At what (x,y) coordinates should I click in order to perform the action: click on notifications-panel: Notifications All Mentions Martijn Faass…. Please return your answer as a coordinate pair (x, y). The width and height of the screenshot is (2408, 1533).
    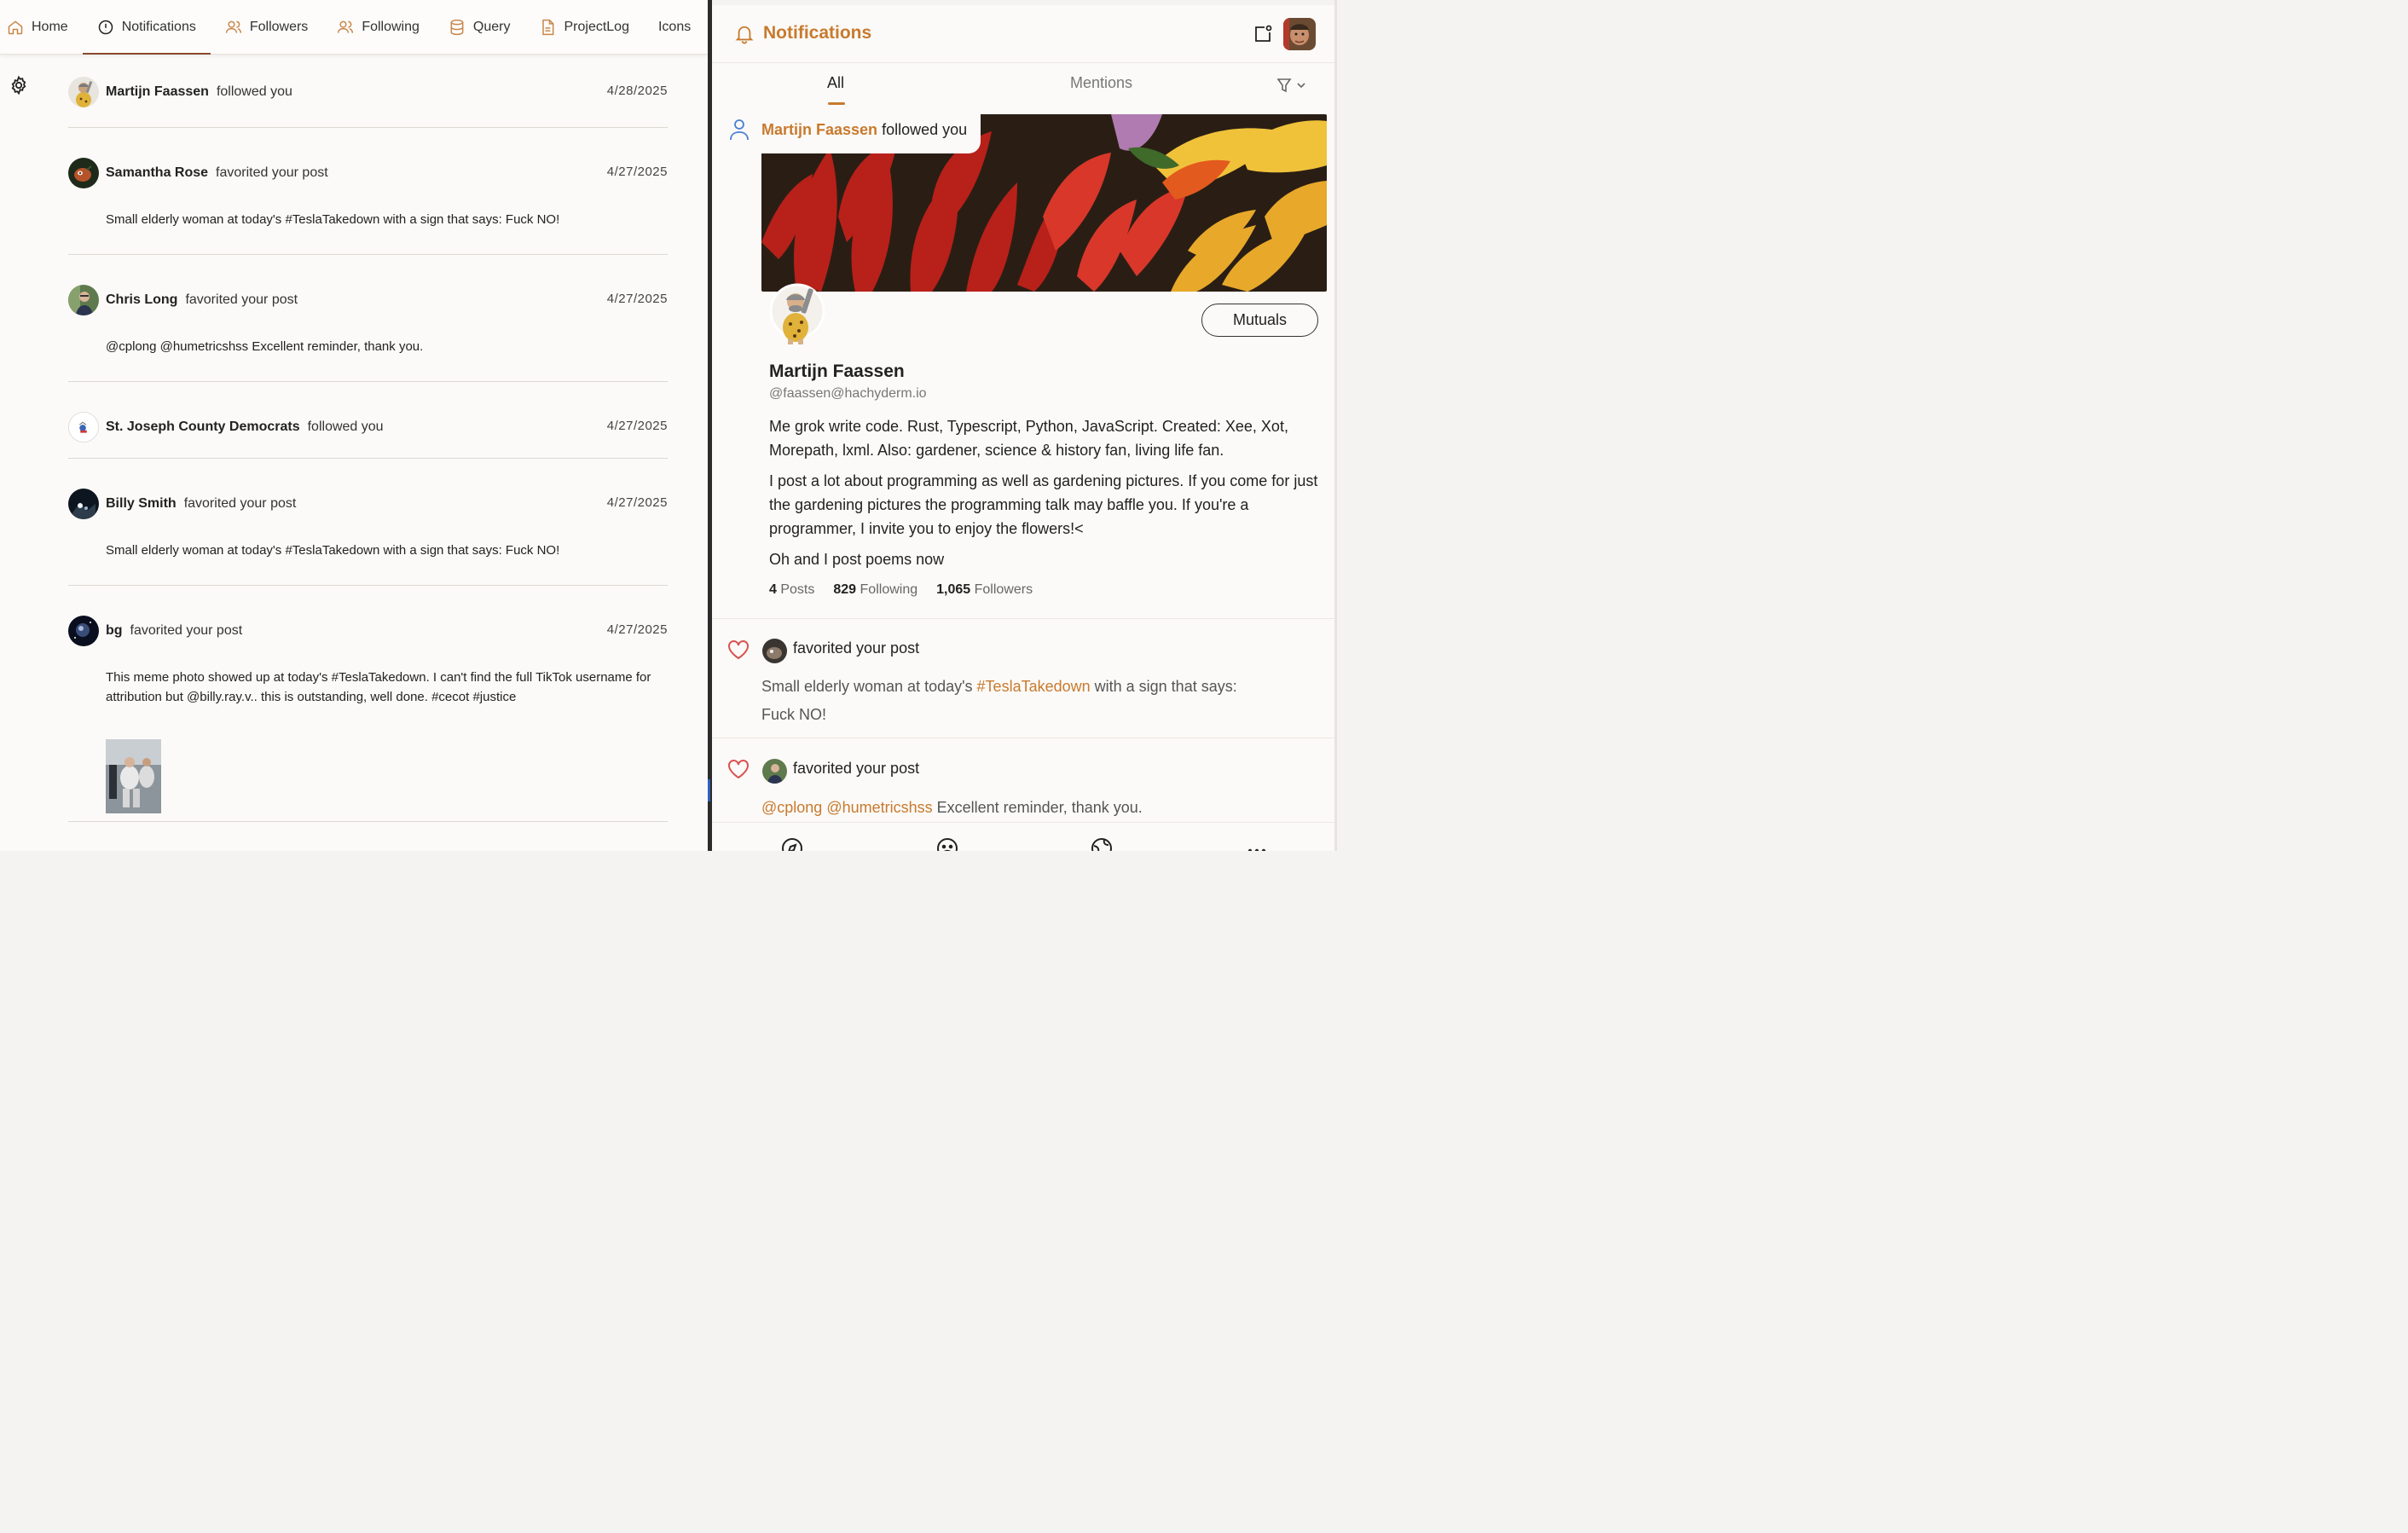
    Looking at the image, I should click on (1023, 428).